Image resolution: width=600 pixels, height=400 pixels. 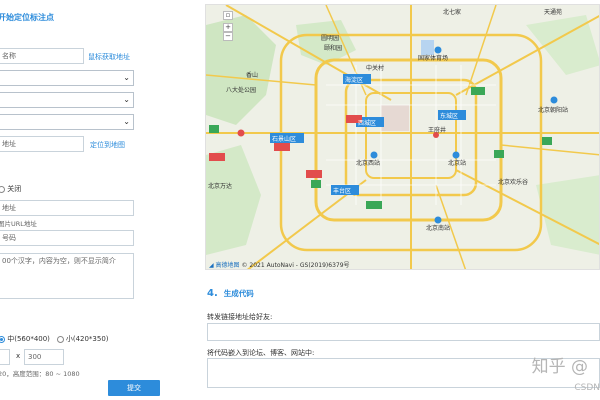 What do you see at coordinates (240, 317) in the screenshot?
I see `share-link-label: 转发链接地址给好友:` at bounding box center [240, 317].